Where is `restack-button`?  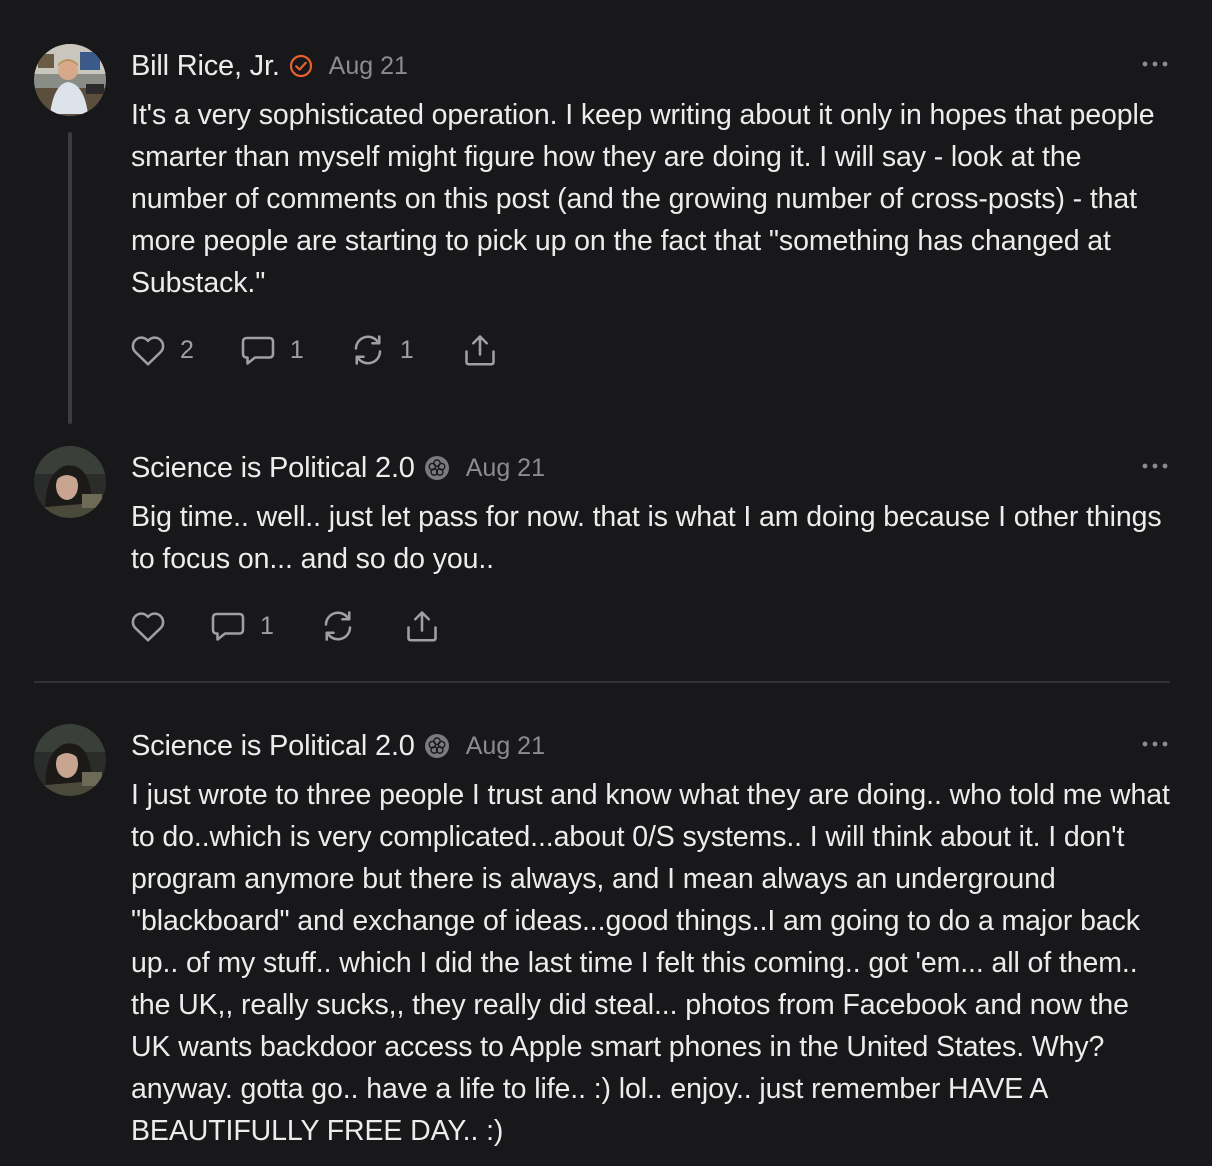 restack-button is located at coordinates (338, 626).